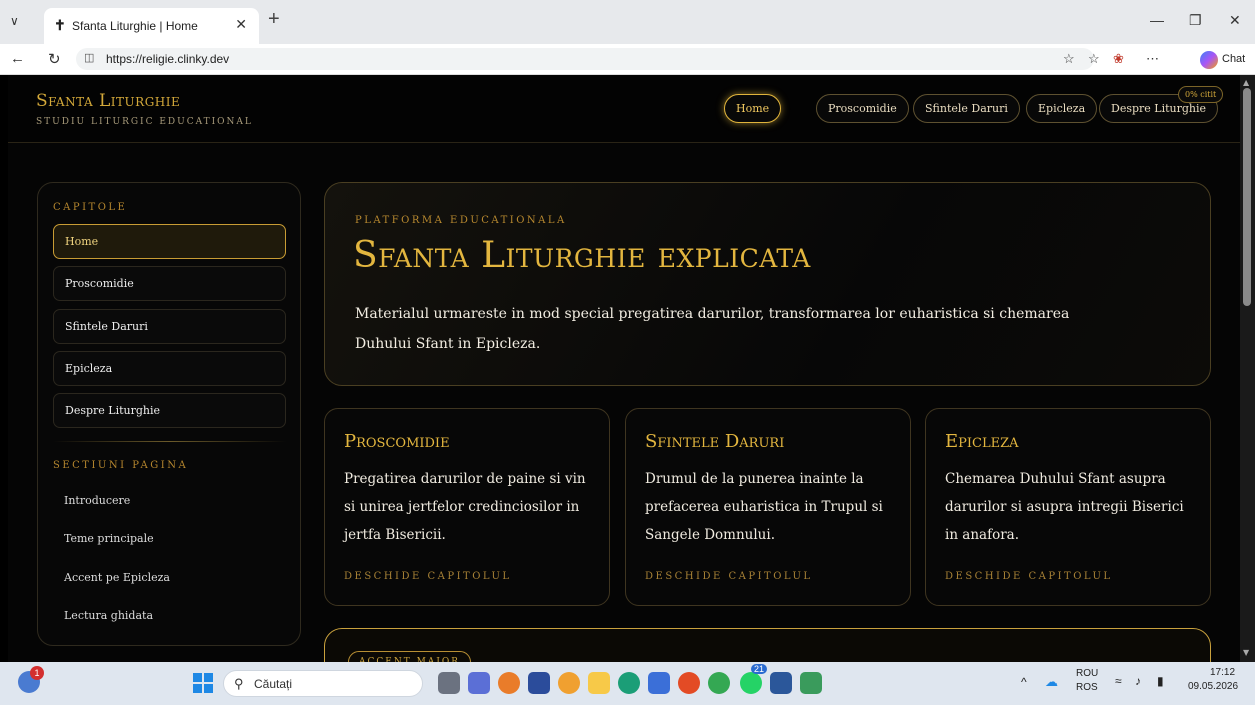 This screenshot has height=705, width=1255. What do you see at coordinates (719, 683) in the screenshot?
I see `chrome-icon` at bounding box center [719, 683].